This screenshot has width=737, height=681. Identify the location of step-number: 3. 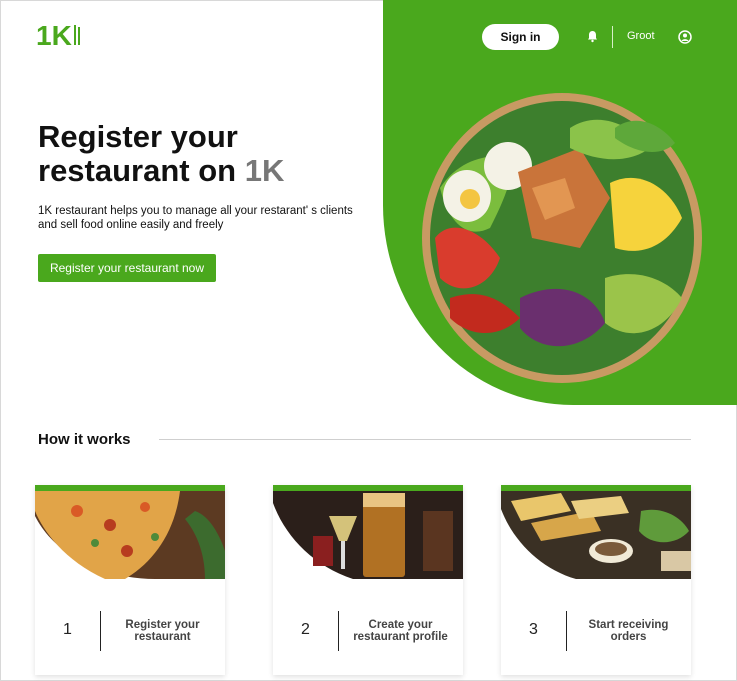
(533, 629).